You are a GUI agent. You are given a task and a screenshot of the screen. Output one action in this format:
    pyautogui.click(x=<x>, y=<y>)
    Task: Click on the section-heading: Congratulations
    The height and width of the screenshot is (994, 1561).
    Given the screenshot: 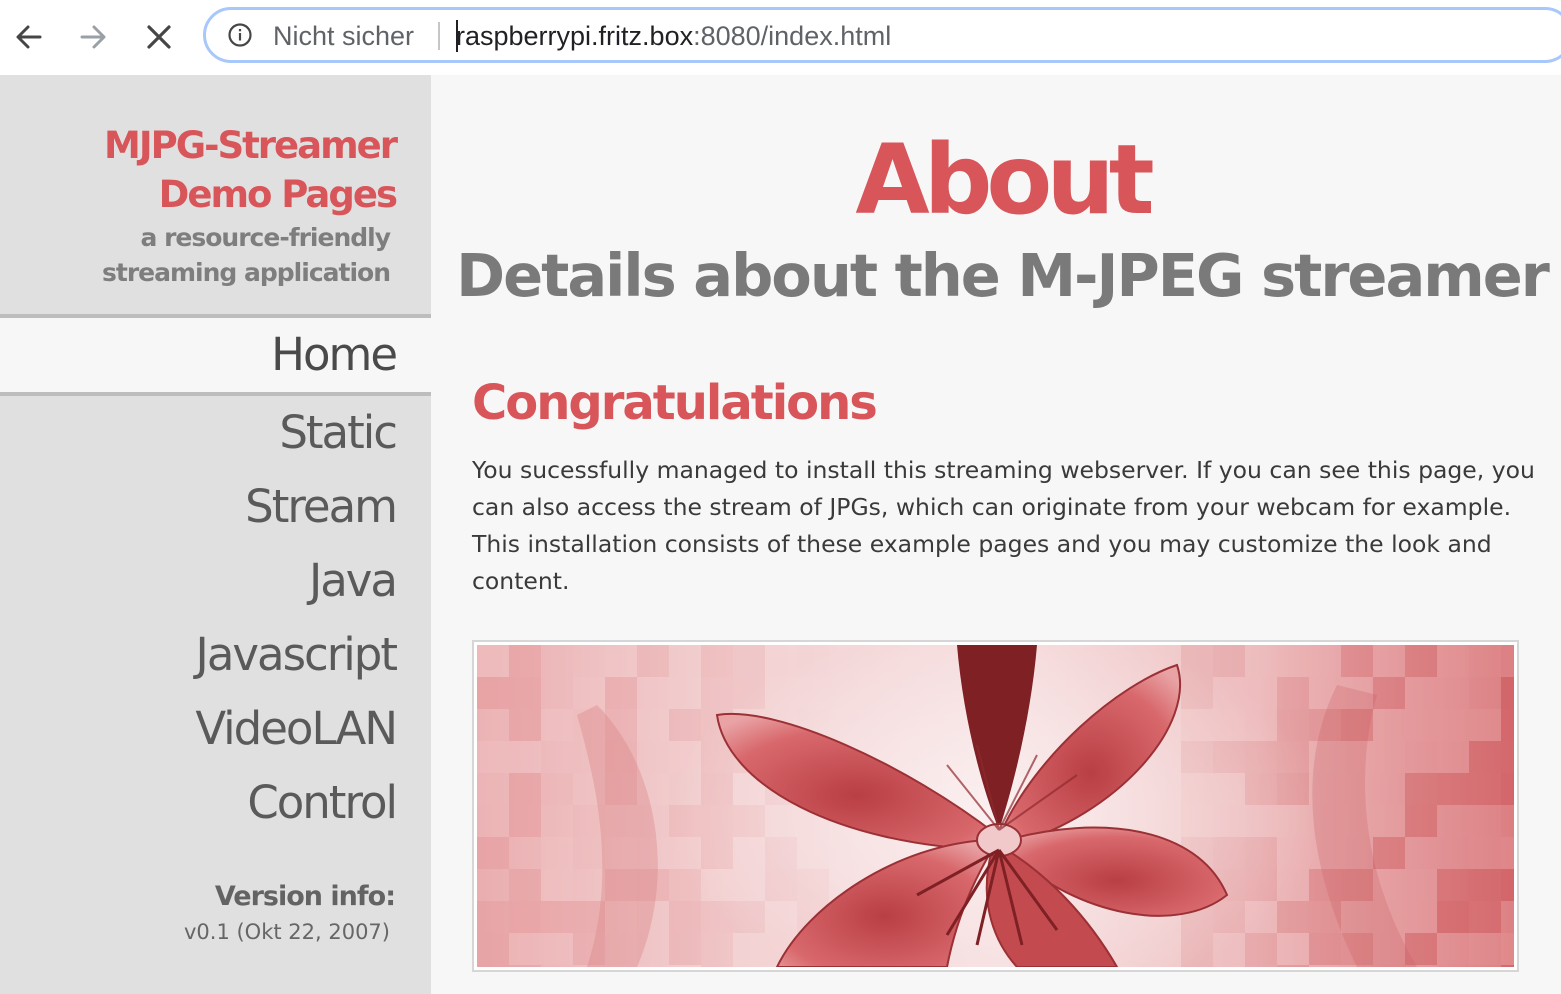 What is the action you would take?
    pyautogui.click(x=675, y=403)
    